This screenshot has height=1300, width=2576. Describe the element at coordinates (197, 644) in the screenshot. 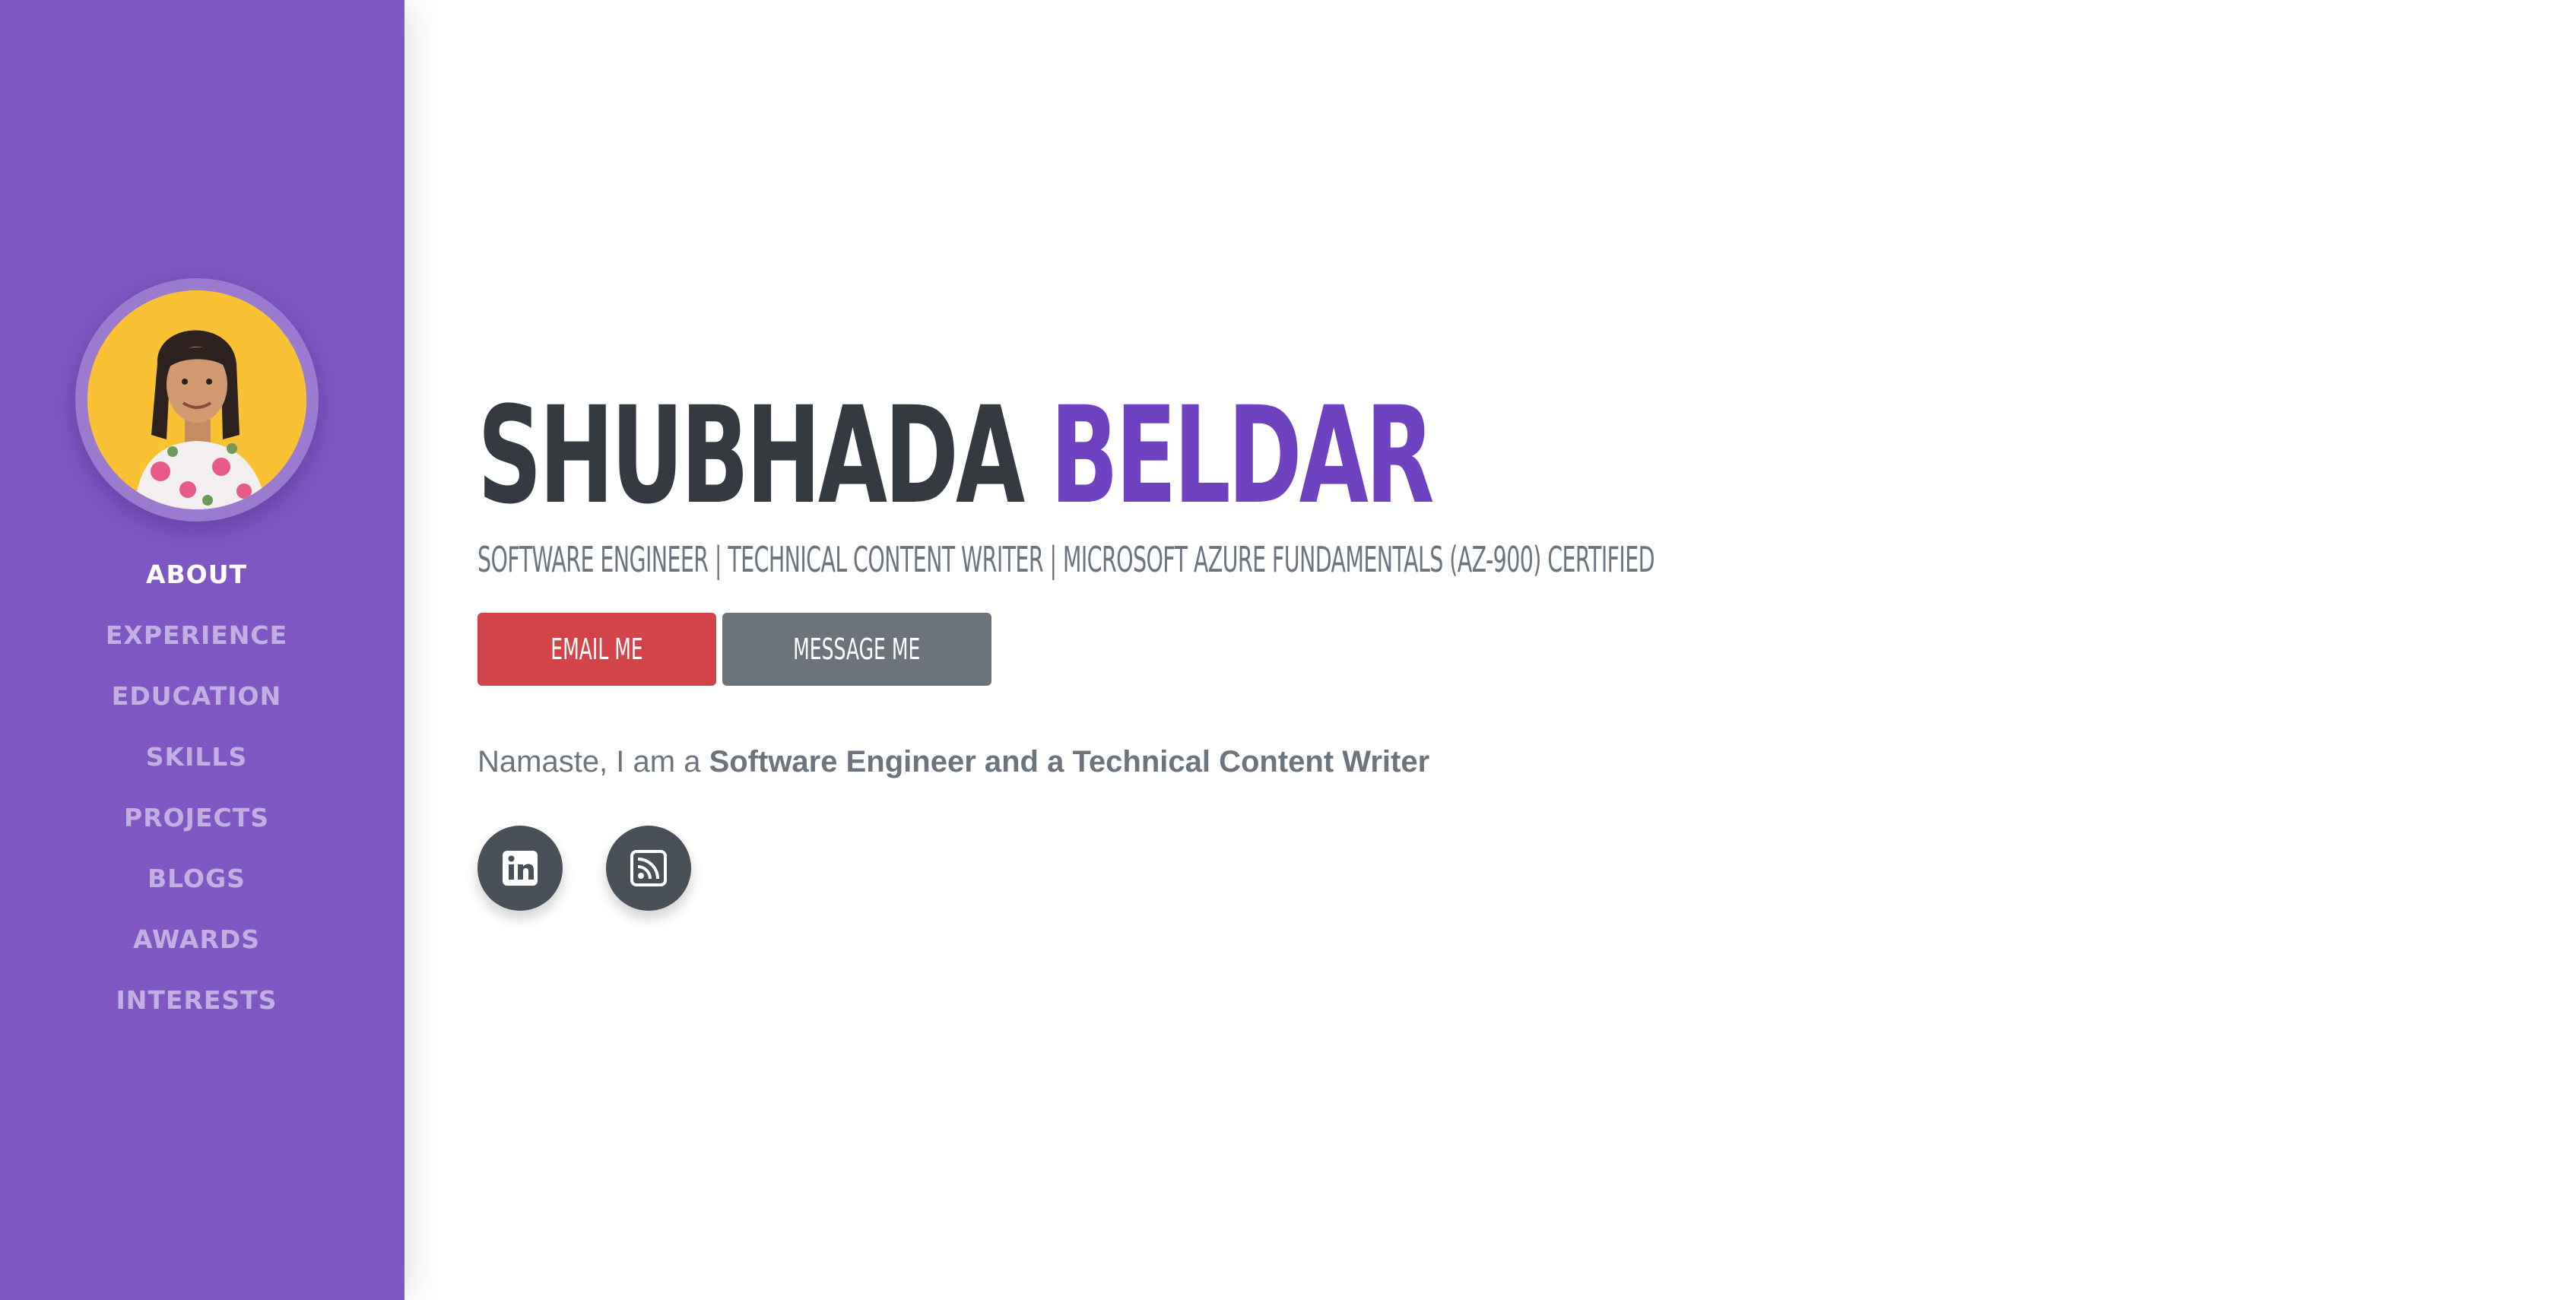

I see `nav-item-experience: EXPERIENCE` at that location.